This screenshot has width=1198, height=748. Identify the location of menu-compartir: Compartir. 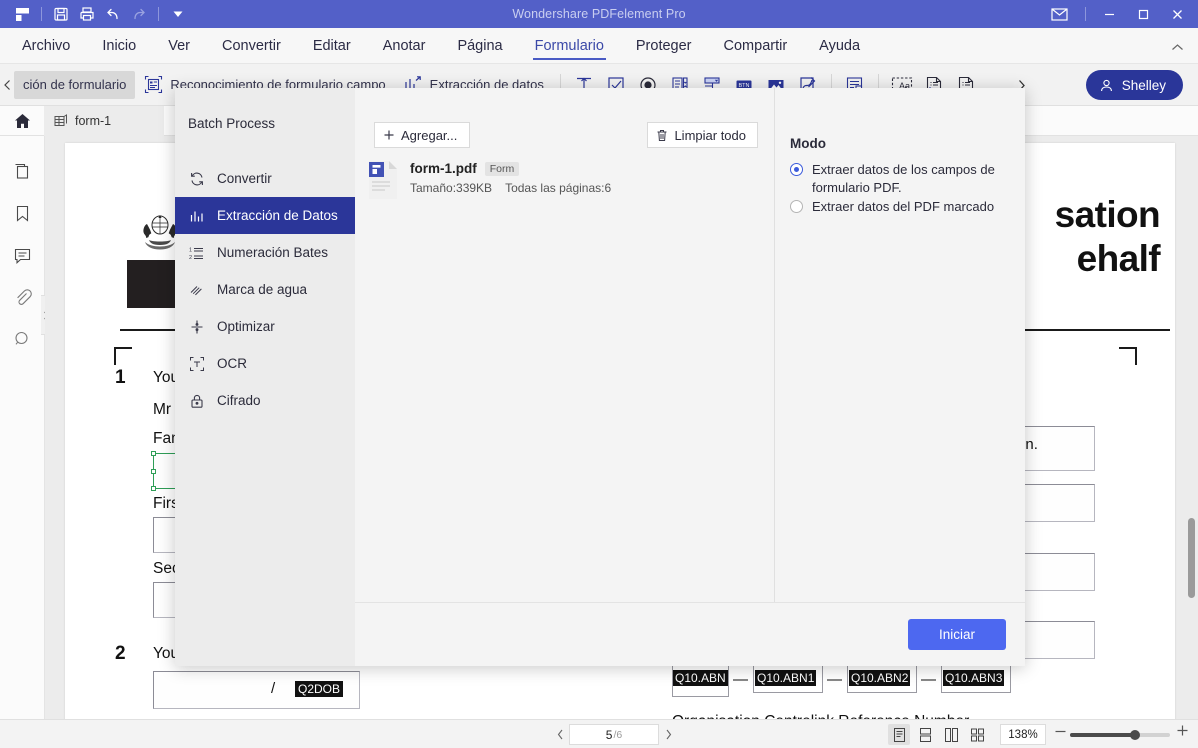
(756, 46).